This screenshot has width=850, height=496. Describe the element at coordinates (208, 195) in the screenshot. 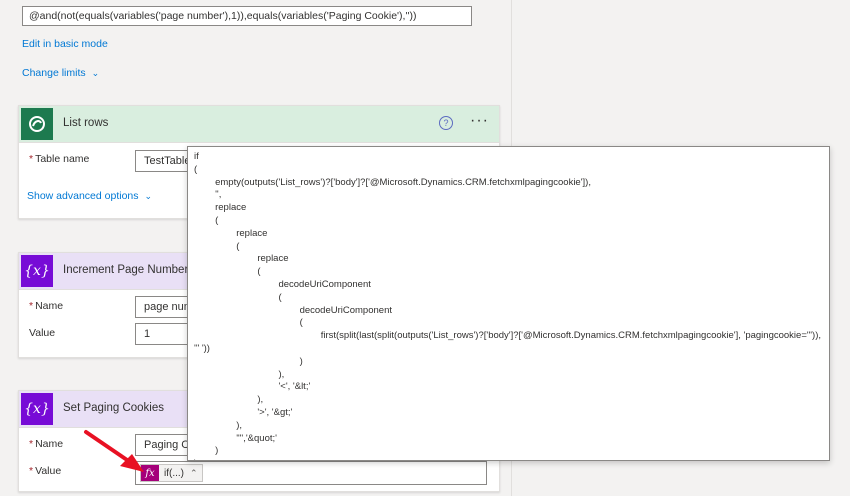

I see `code-line: '',` at that location.